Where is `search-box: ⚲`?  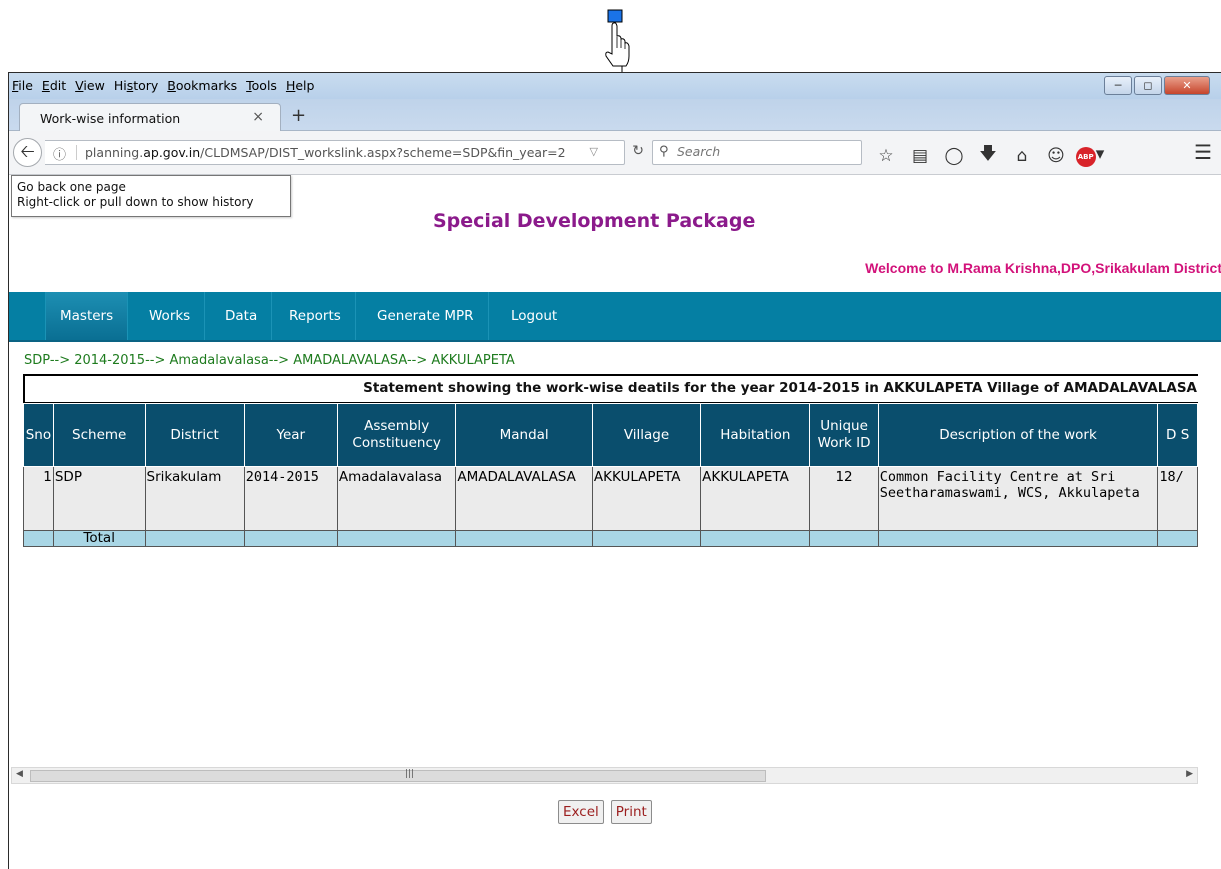 search-box: ⚲ is located at coordinates (757, 152).